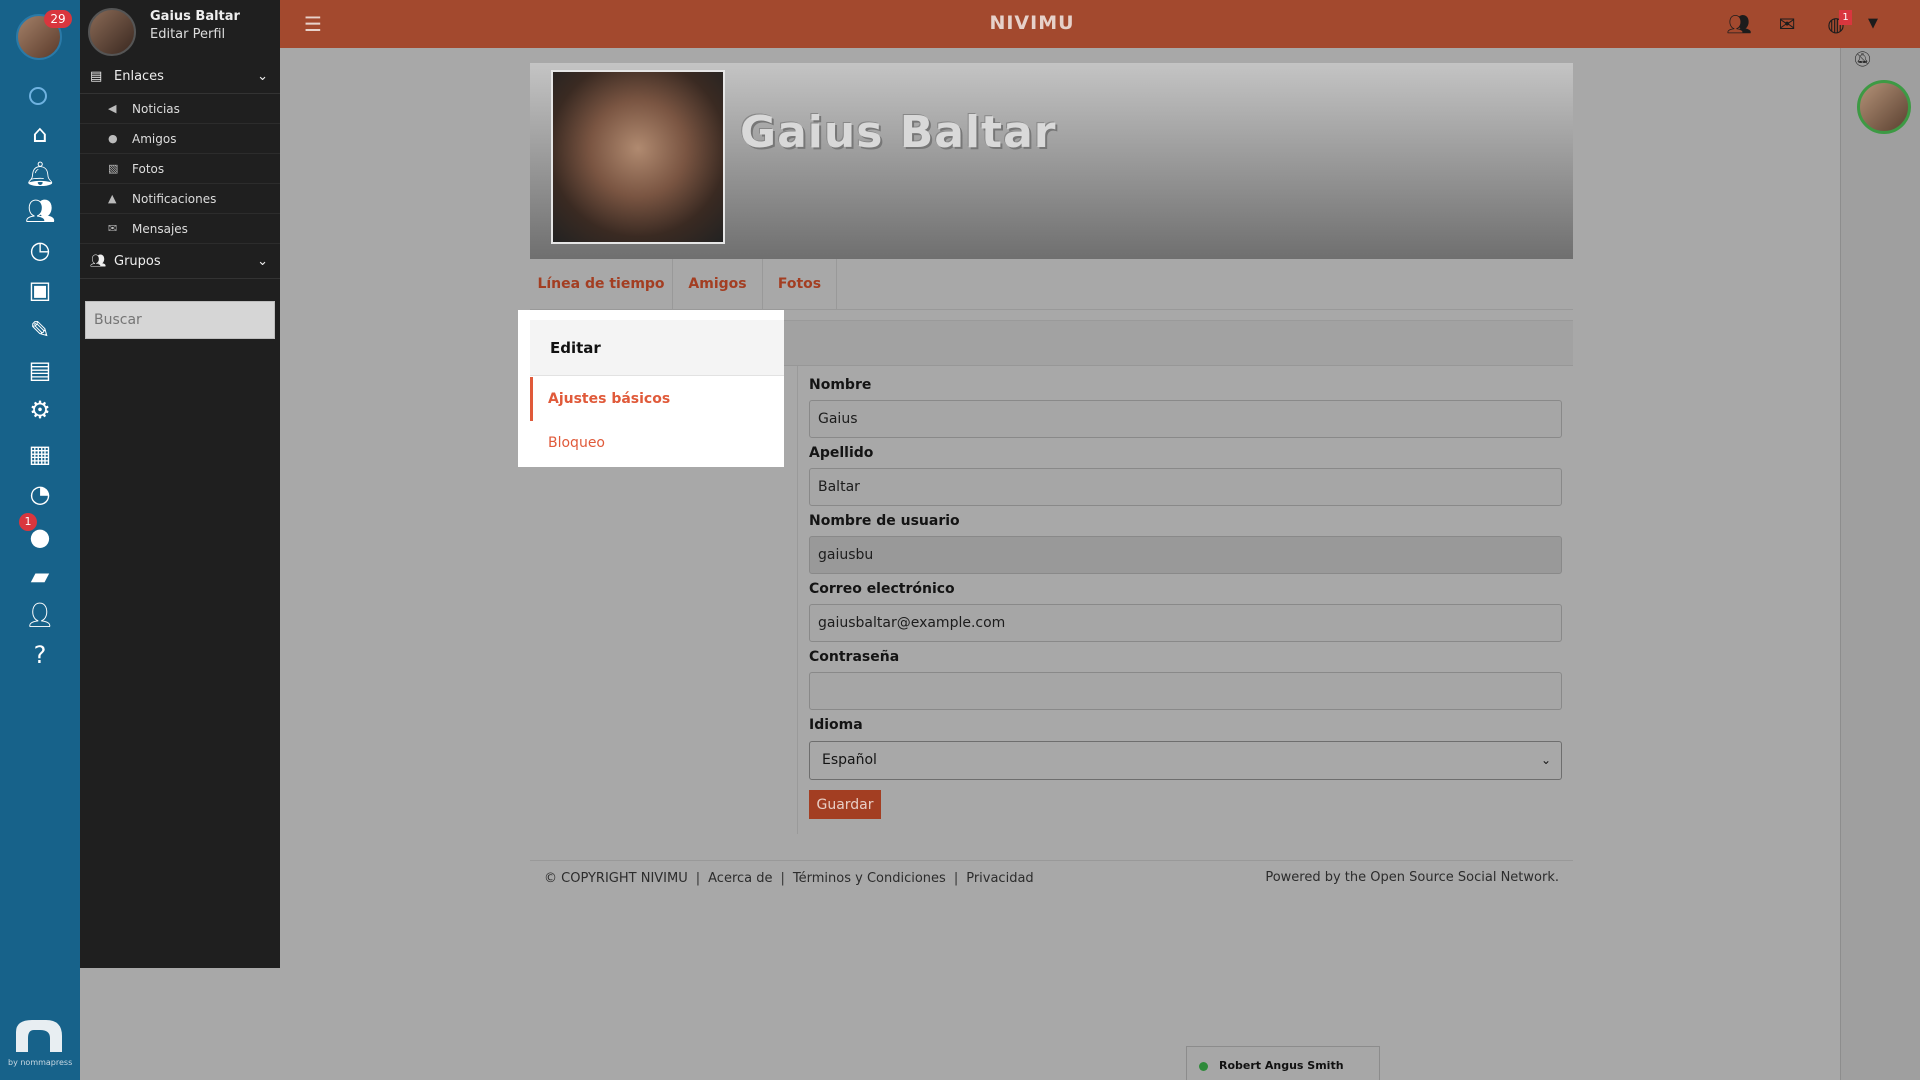 This screenshot has height=1080, width=1920. I want to click on id-card-icon: ▤, so click(40, 370).